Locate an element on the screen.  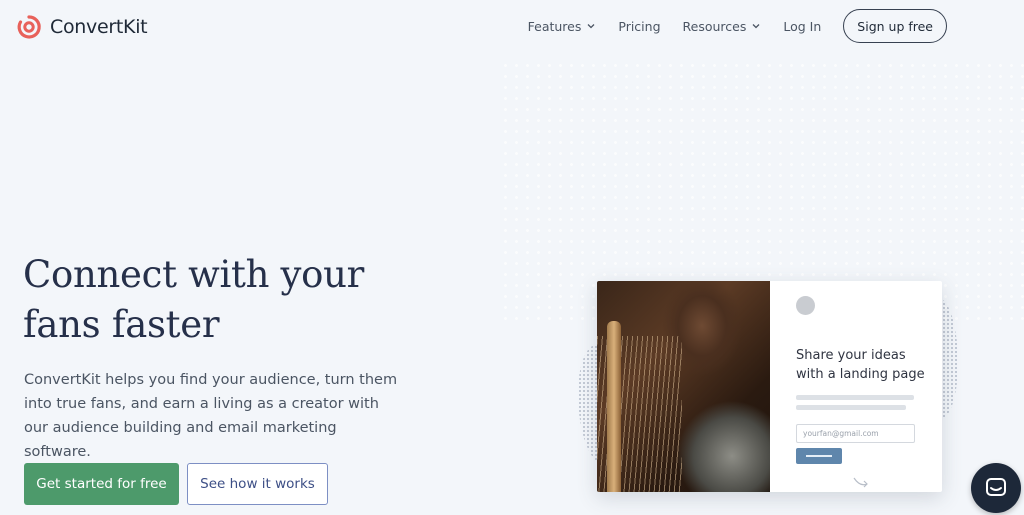
chat-icon is located at coordinates (996, 487).